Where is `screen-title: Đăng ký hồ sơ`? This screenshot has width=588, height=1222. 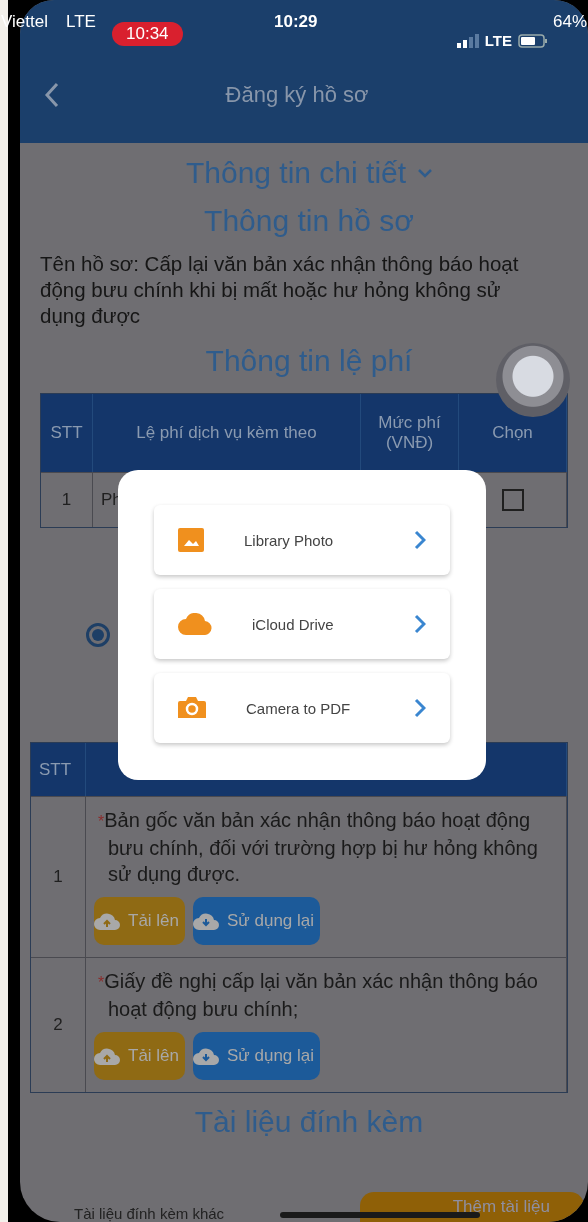 screen-title: Đăng ký hồ sơ is located at coordinates (297, 94).